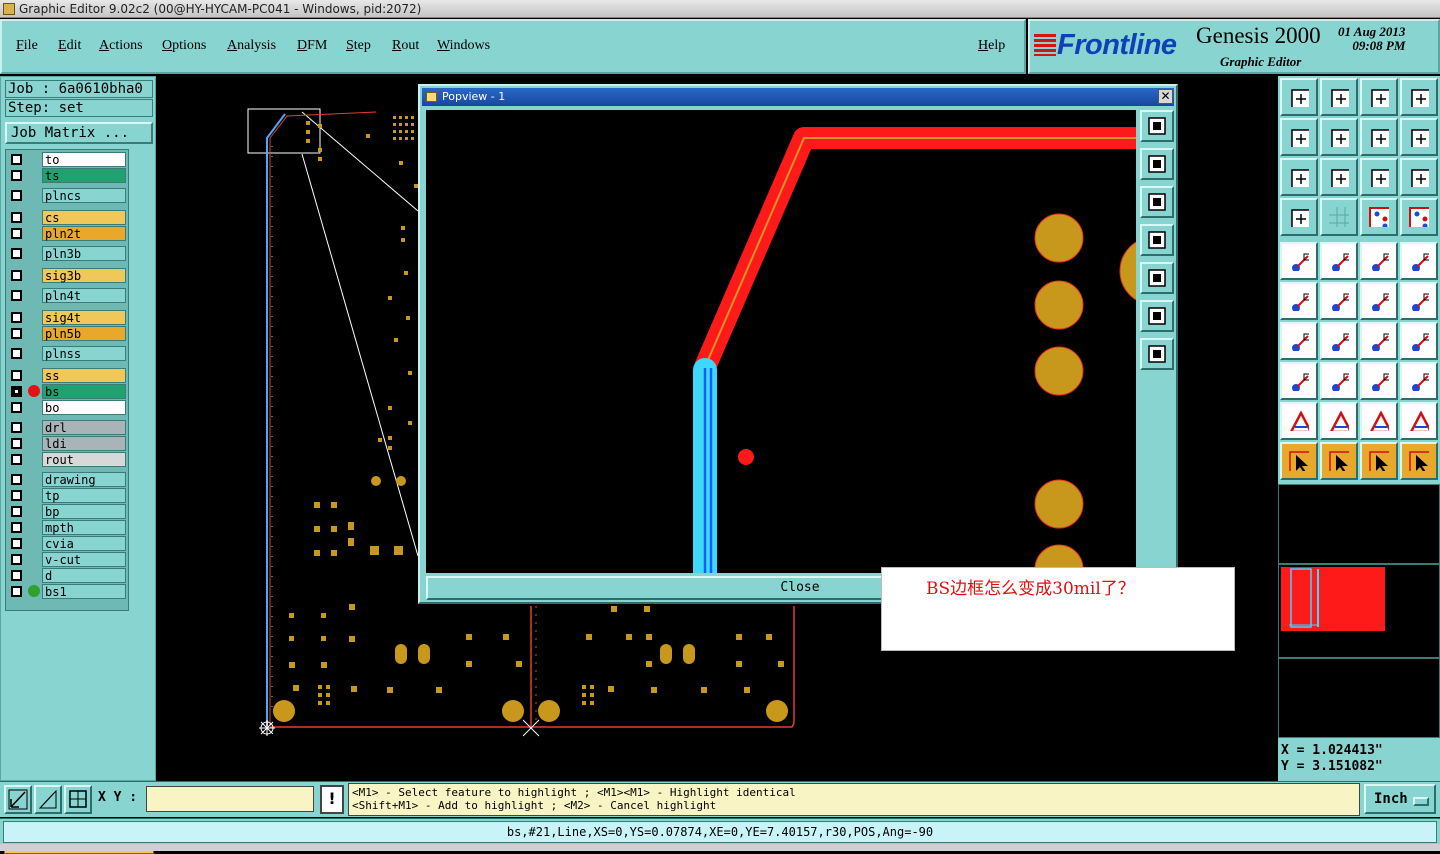 The image size is (1440, 854). I want to click on triangle-a-button, so click(1379, 421).